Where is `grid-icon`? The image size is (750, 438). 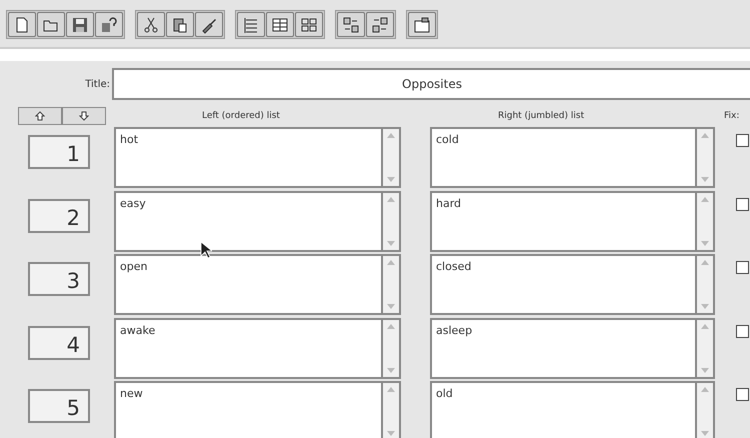
grid-icon is located at coordinates (309, 25).